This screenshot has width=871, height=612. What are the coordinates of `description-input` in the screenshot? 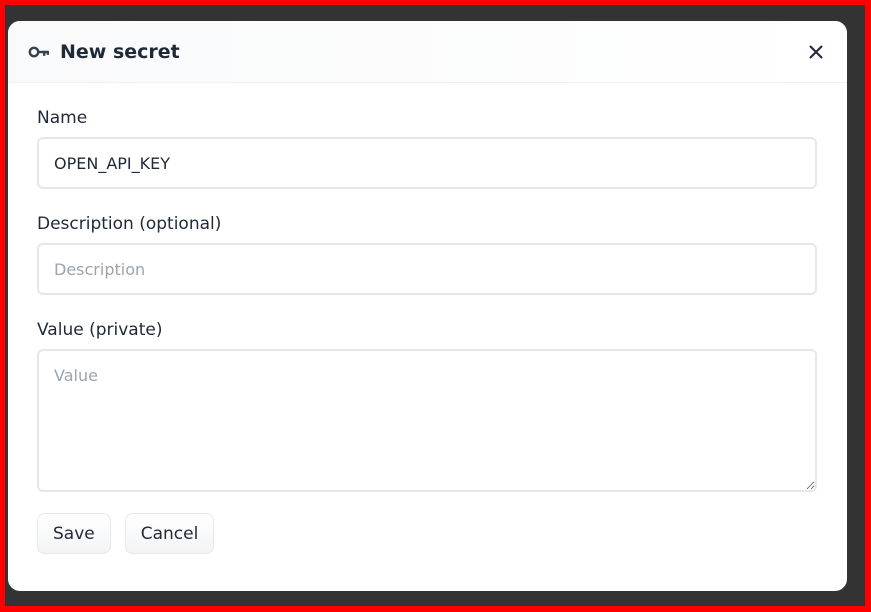 It's located at (427, 269).